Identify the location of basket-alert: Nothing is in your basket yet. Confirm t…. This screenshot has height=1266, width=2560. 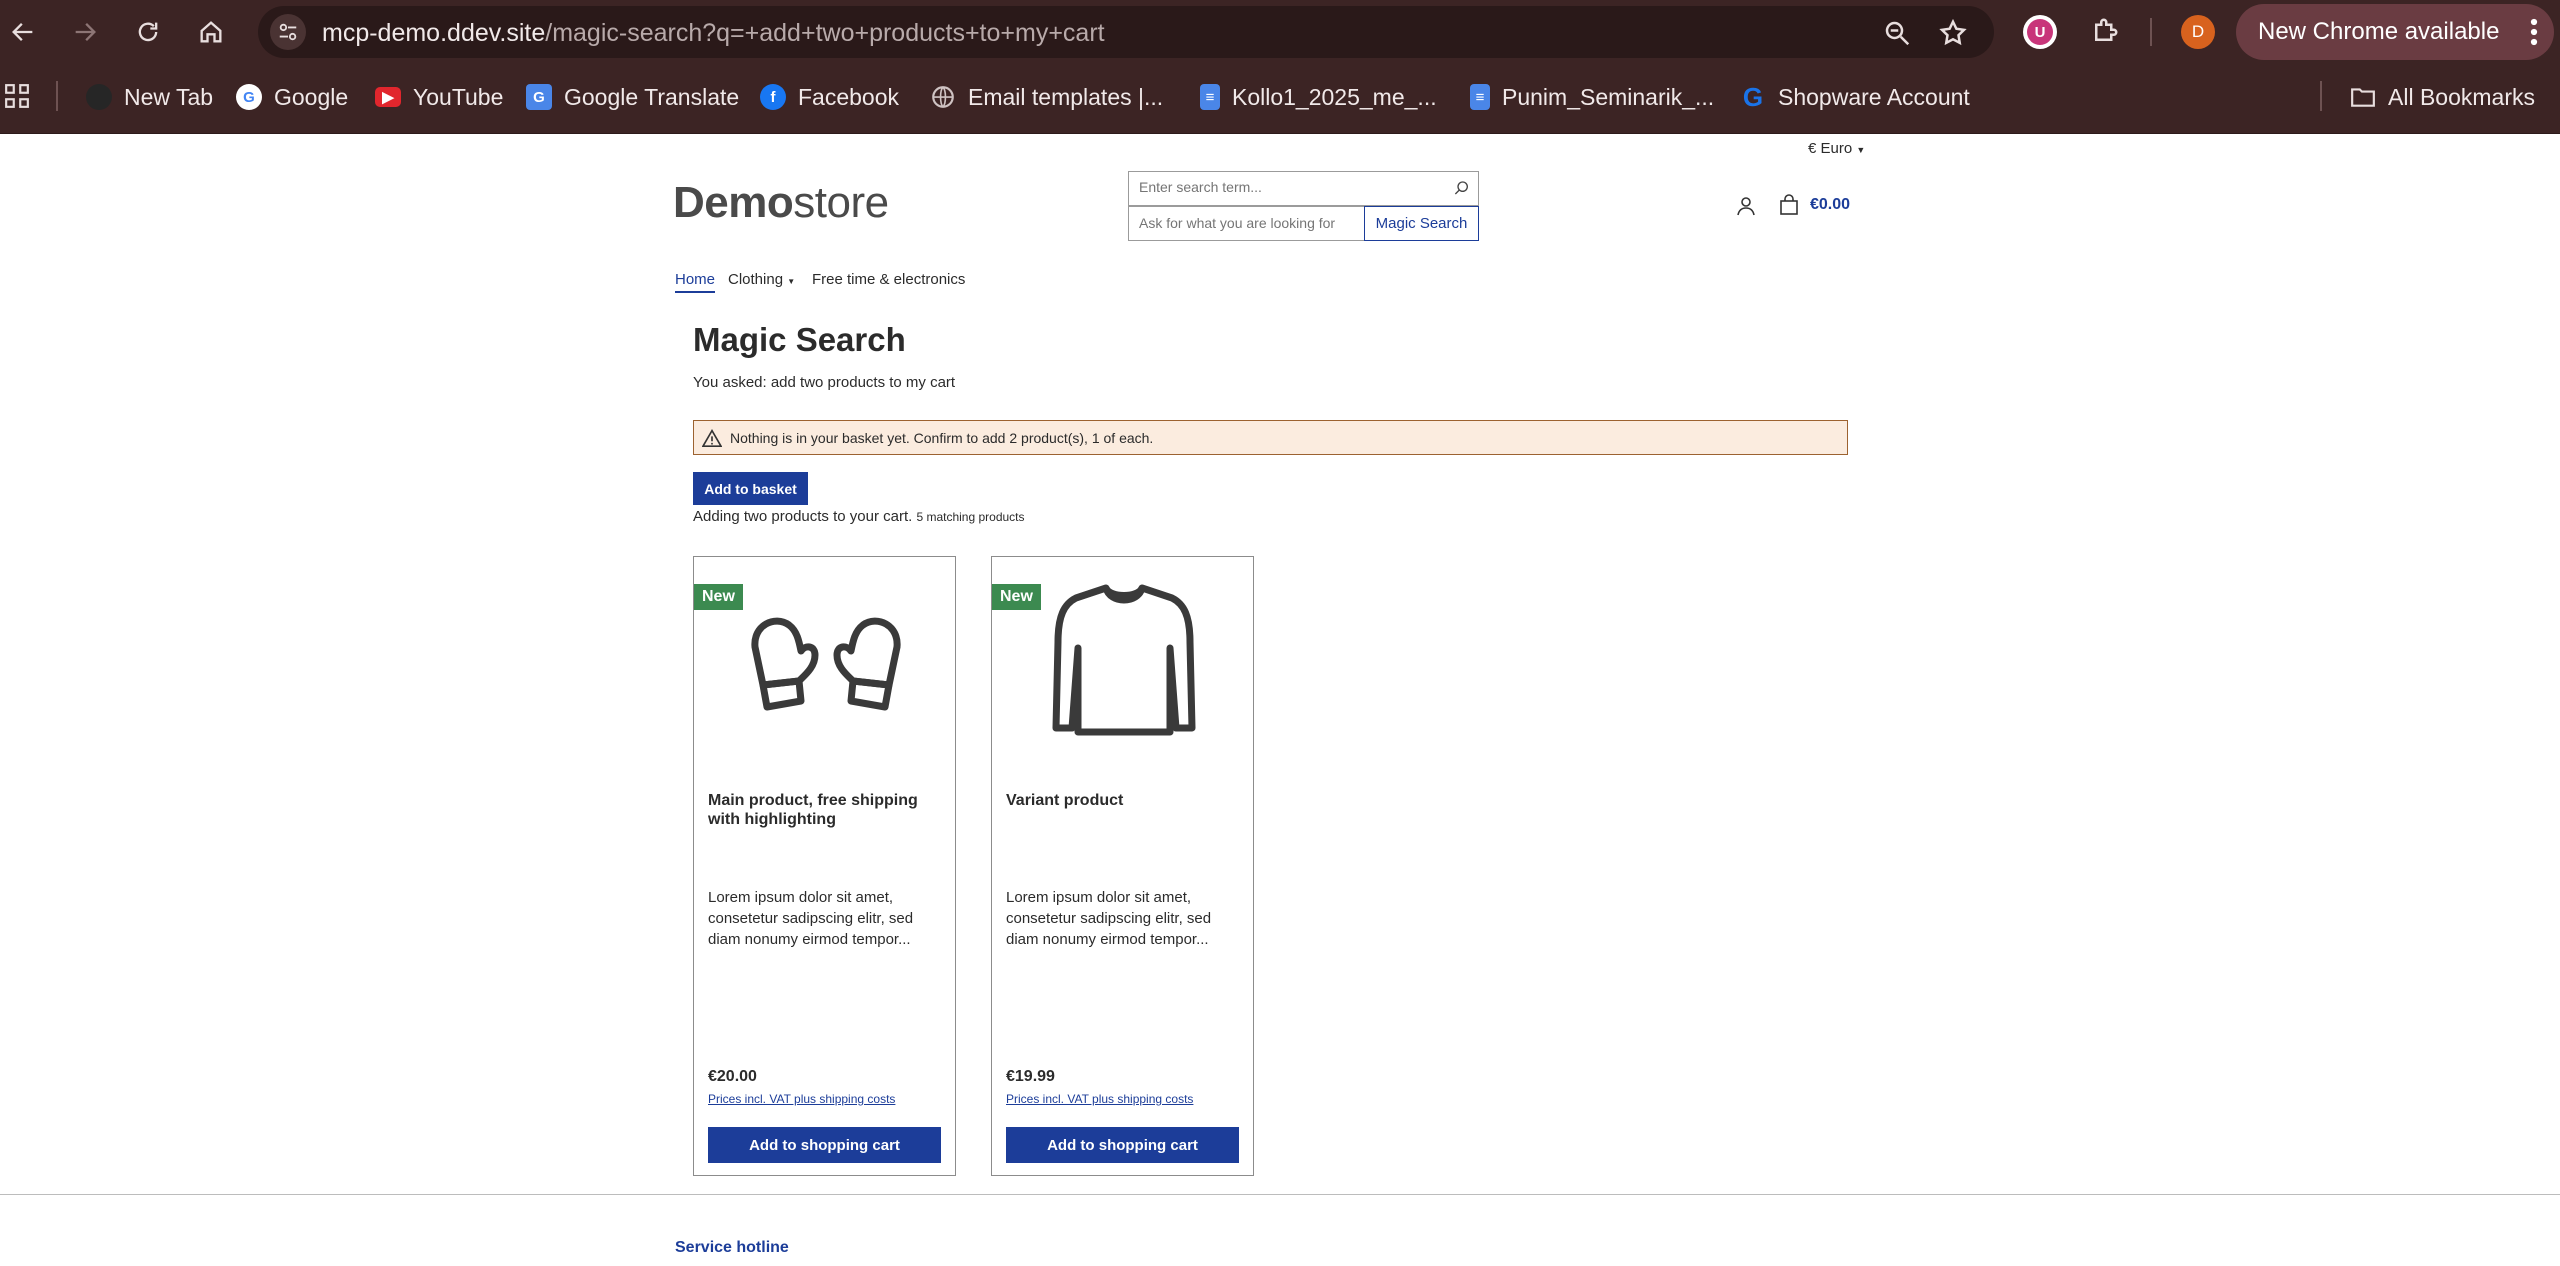
(1270, 437).